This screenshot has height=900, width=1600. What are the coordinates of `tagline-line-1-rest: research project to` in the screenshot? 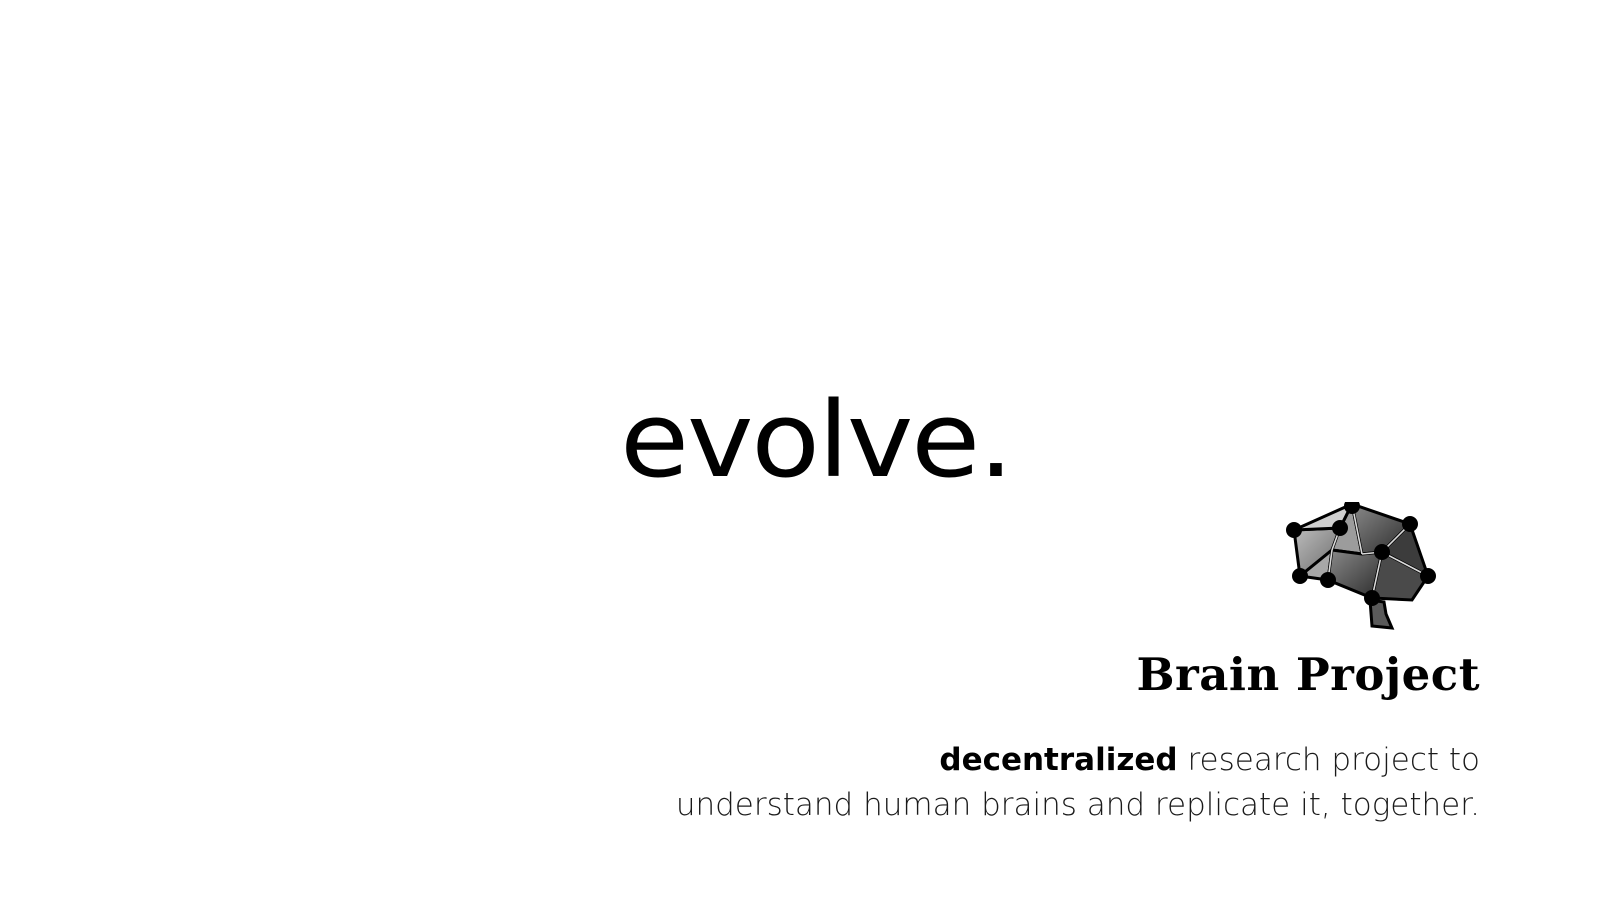 It's located at (1328, 760).